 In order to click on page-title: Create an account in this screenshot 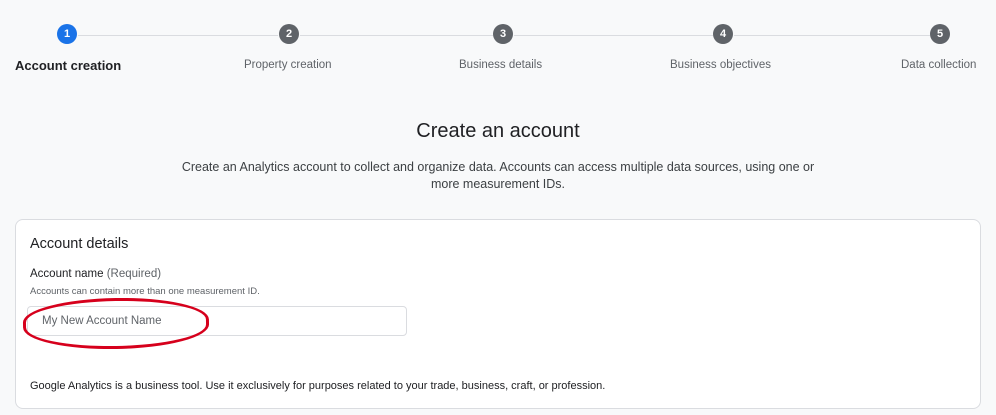, I will do `click(498, 131)`.